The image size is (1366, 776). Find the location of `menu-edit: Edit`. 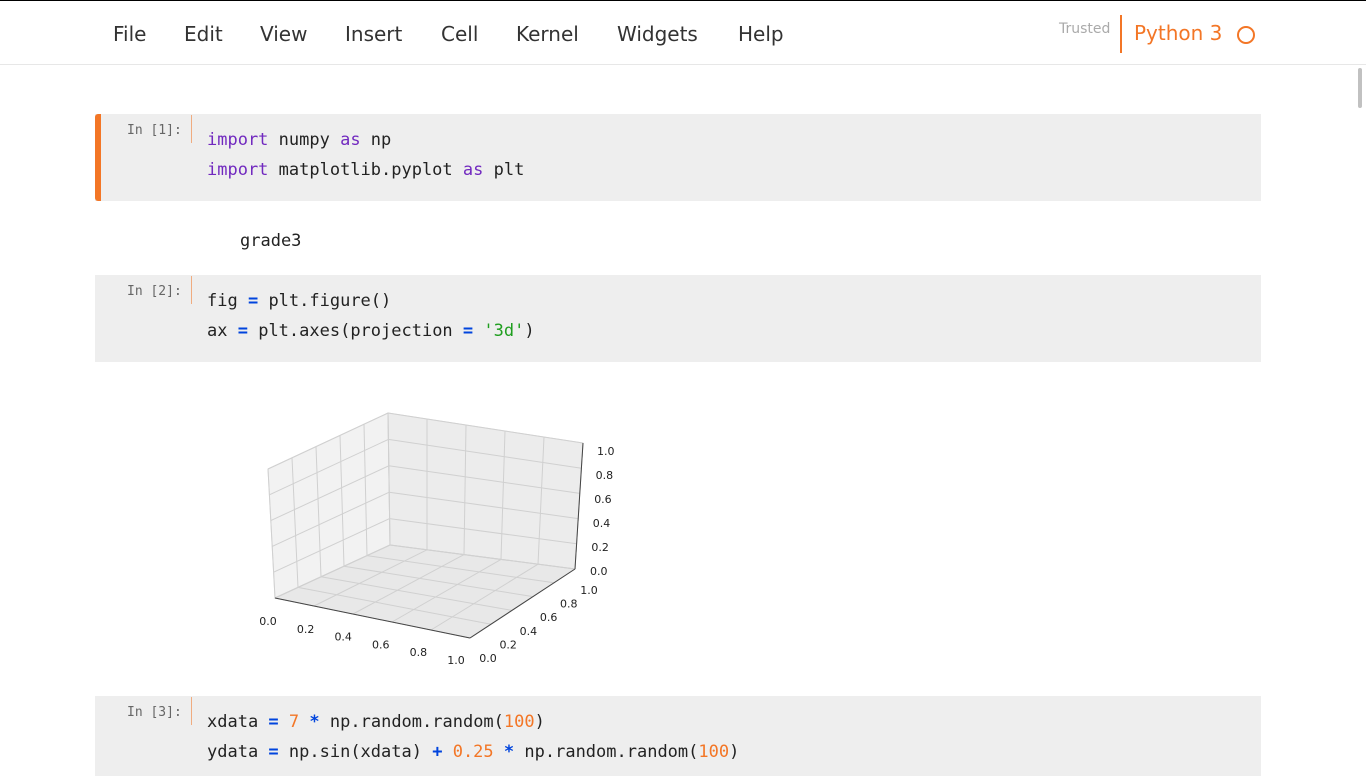

menu-edit: Edit is located at coordinates (203, 34).